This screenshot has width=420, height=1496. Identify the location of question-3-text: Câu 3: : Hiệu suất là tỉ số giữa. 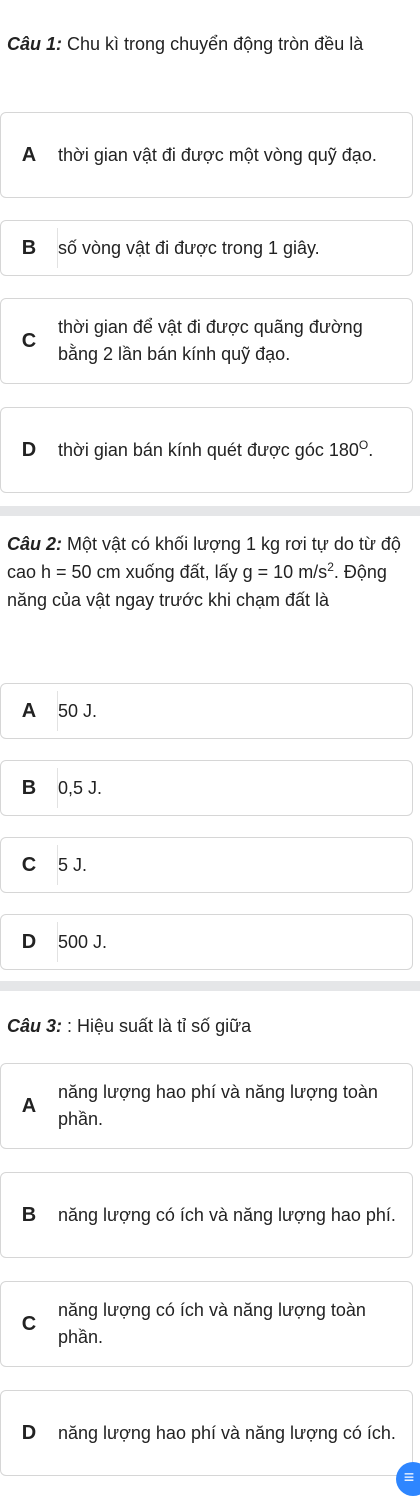
(210, 1026).